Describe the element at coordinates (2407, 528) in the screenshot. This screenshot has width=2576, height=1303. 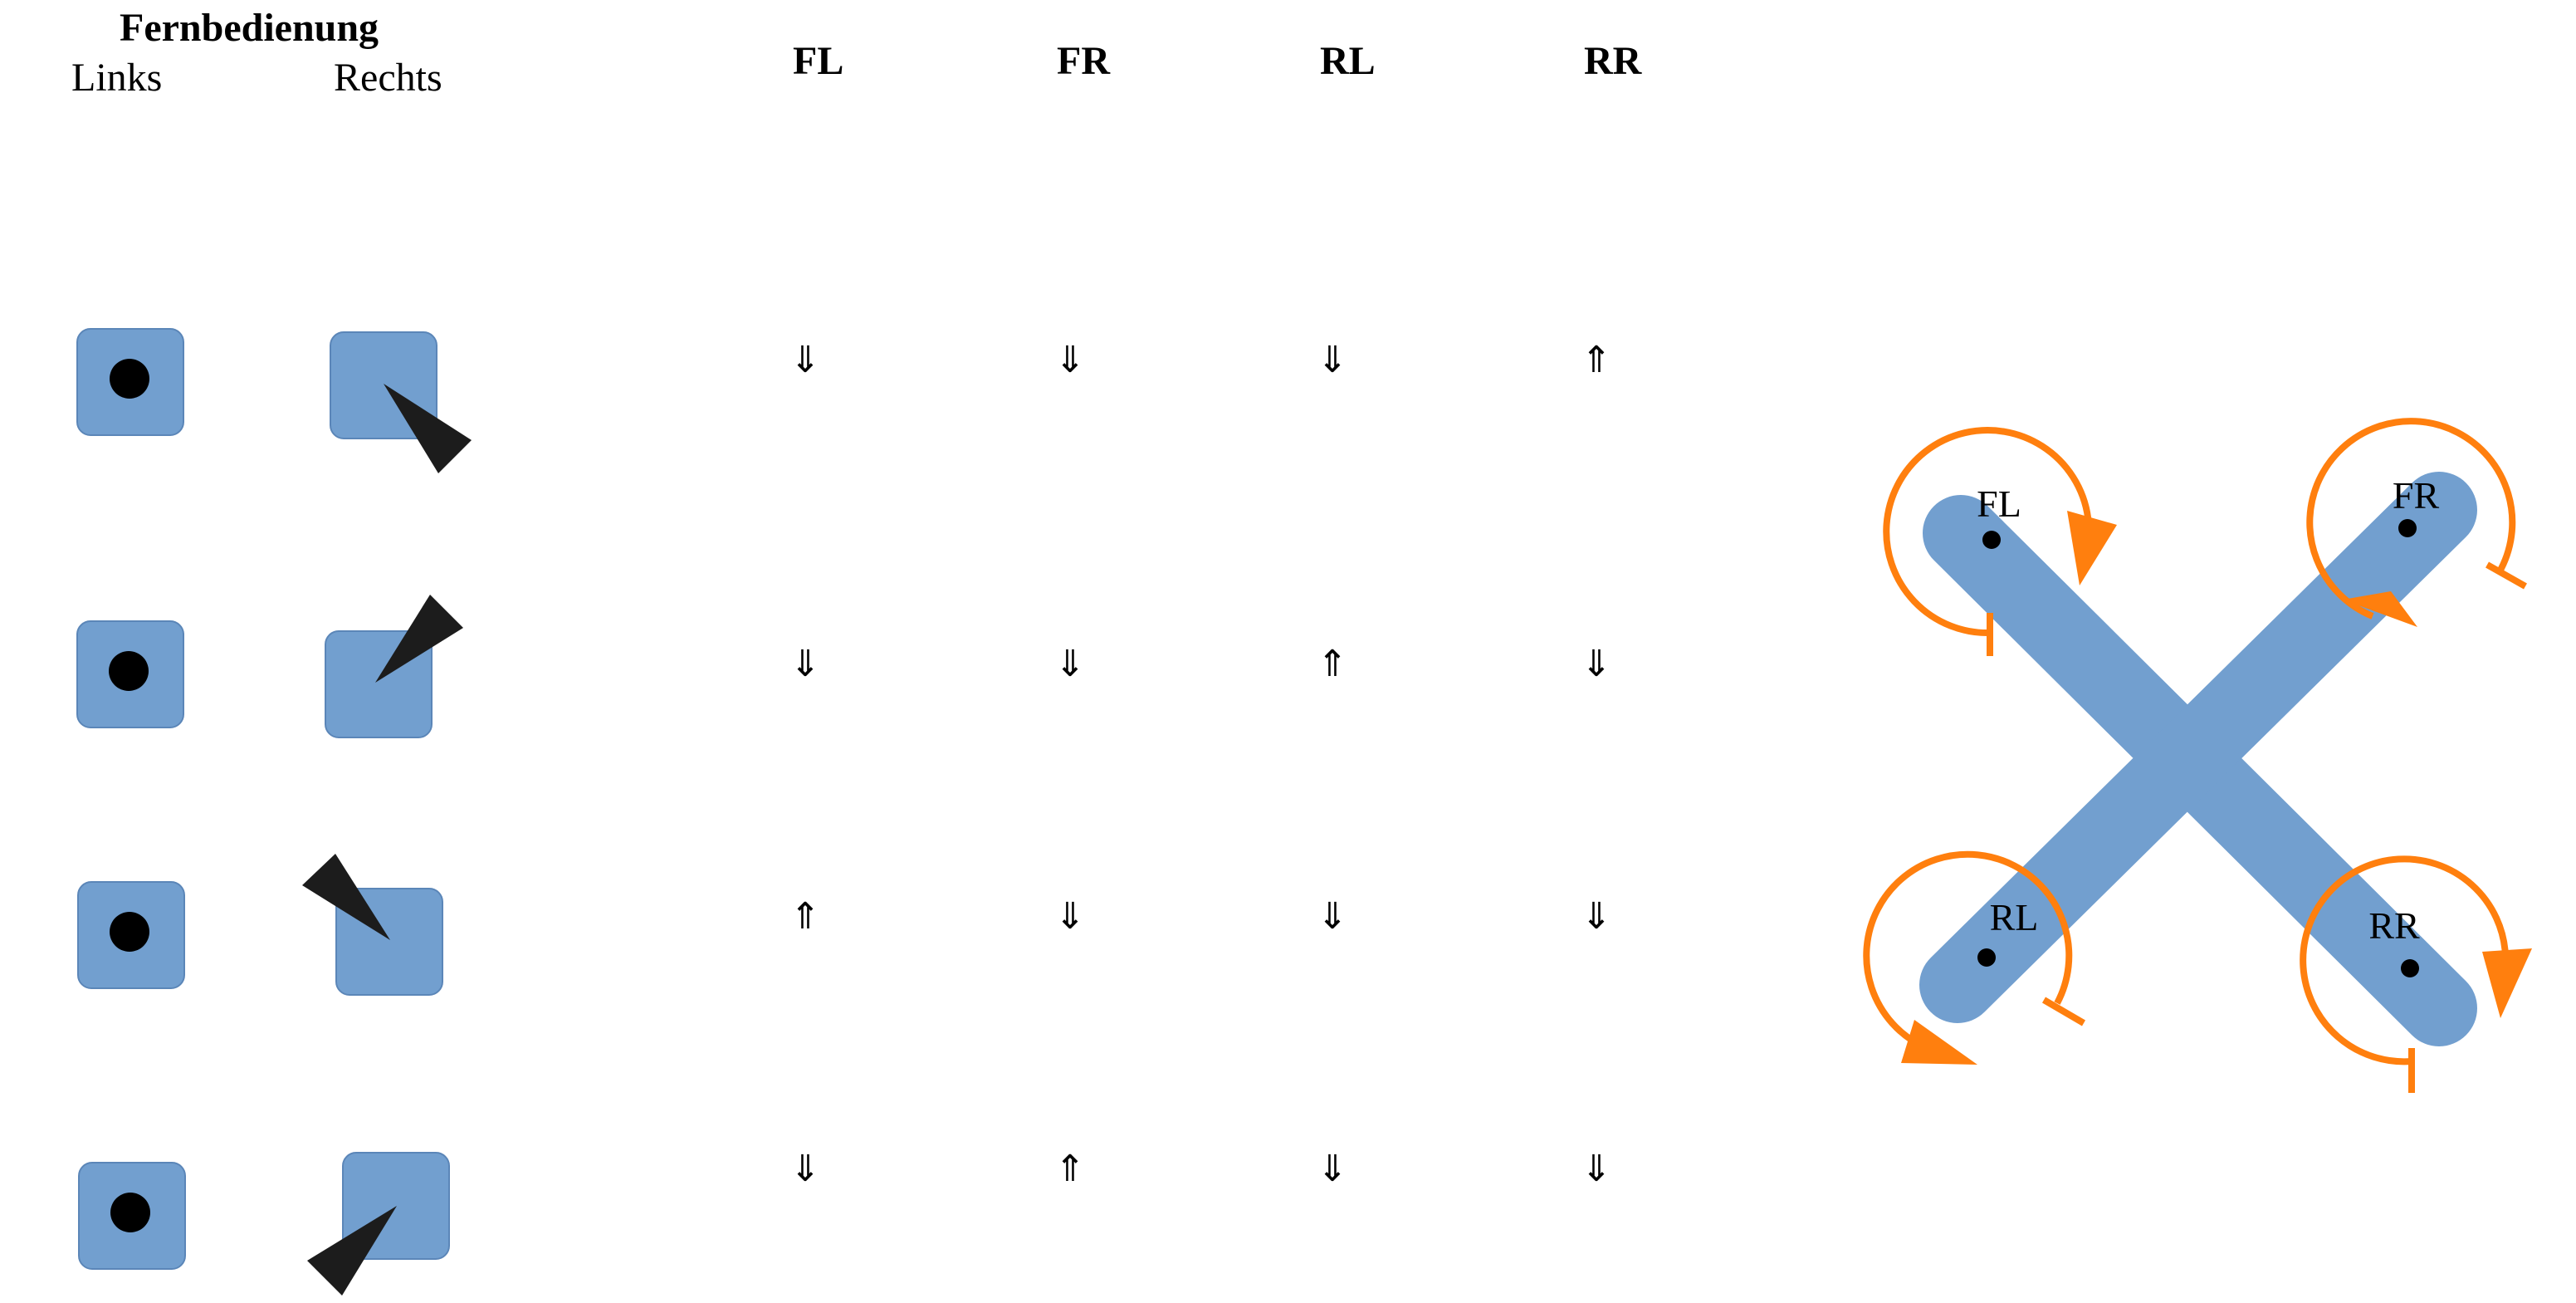
I see `motor-dot-fr` at that location.